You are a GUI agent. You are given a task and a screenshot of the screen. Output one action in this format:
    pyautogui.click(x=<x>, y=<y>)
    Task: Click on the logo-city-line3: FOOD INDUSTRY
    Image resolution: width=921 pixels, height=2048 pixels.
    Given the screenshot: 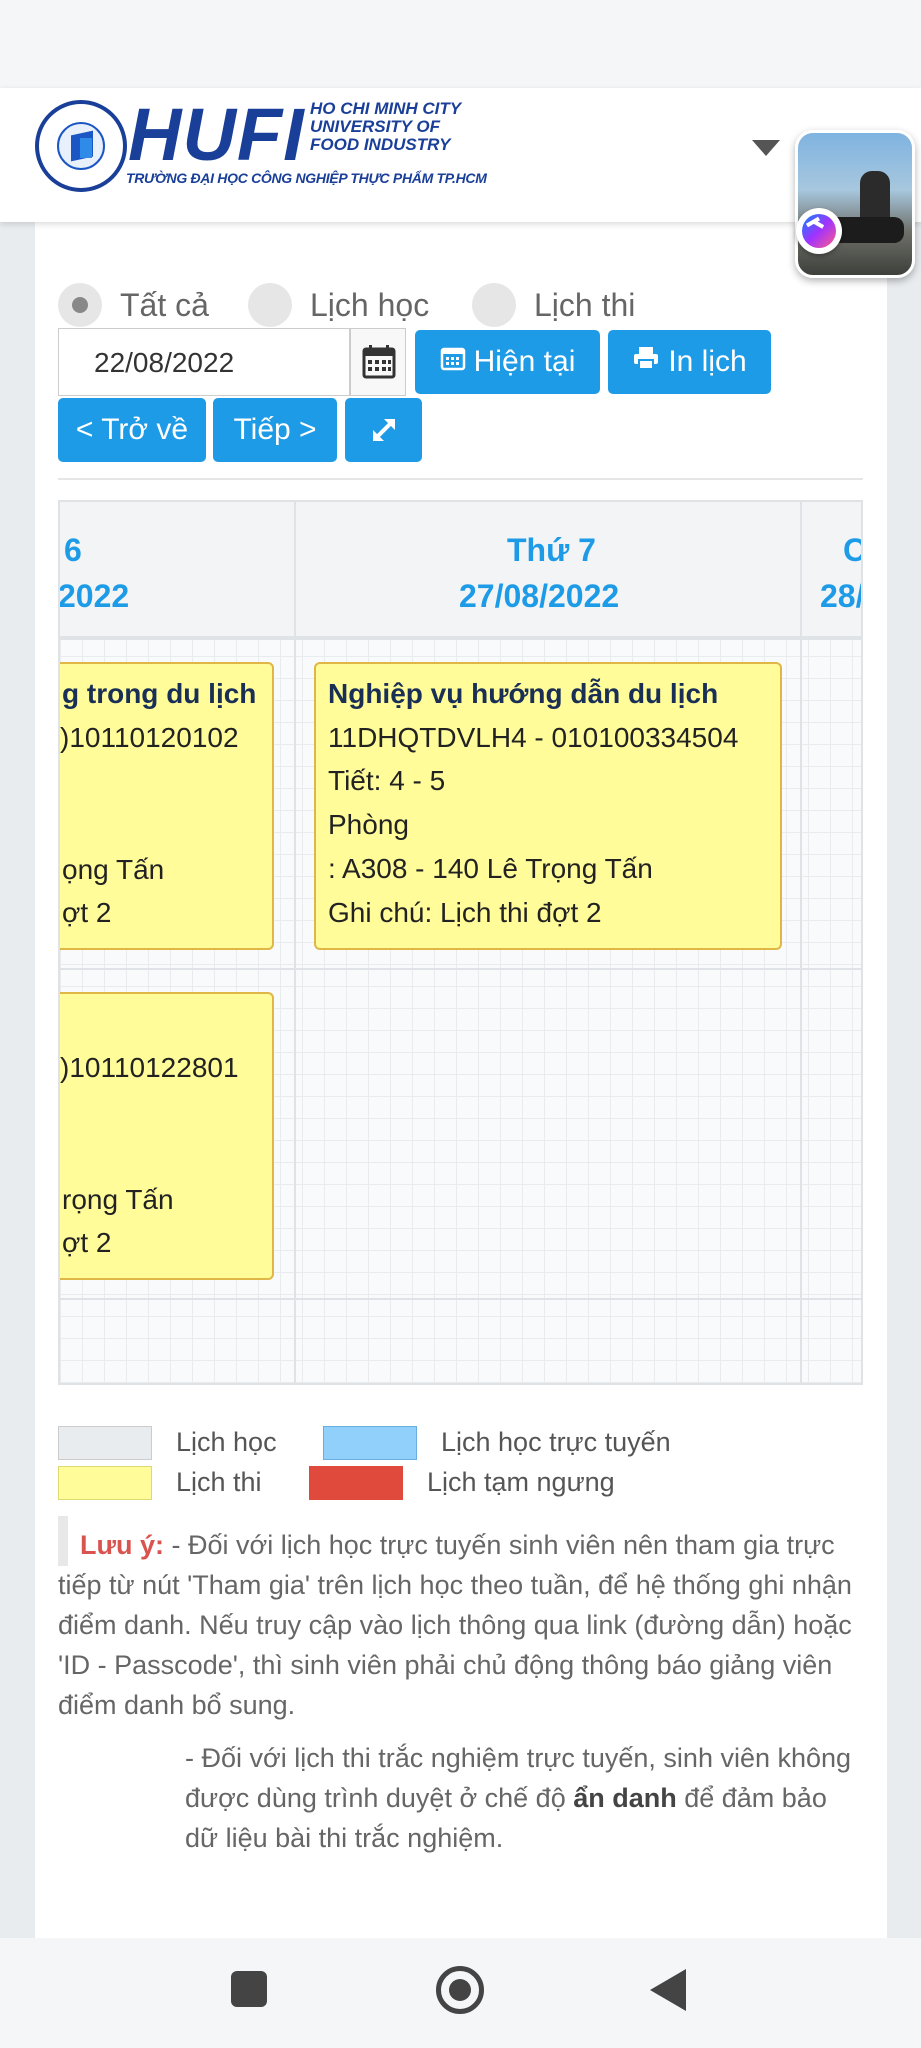 What is the action you would take?
    pyautogui.click(x=380, y=144)
    